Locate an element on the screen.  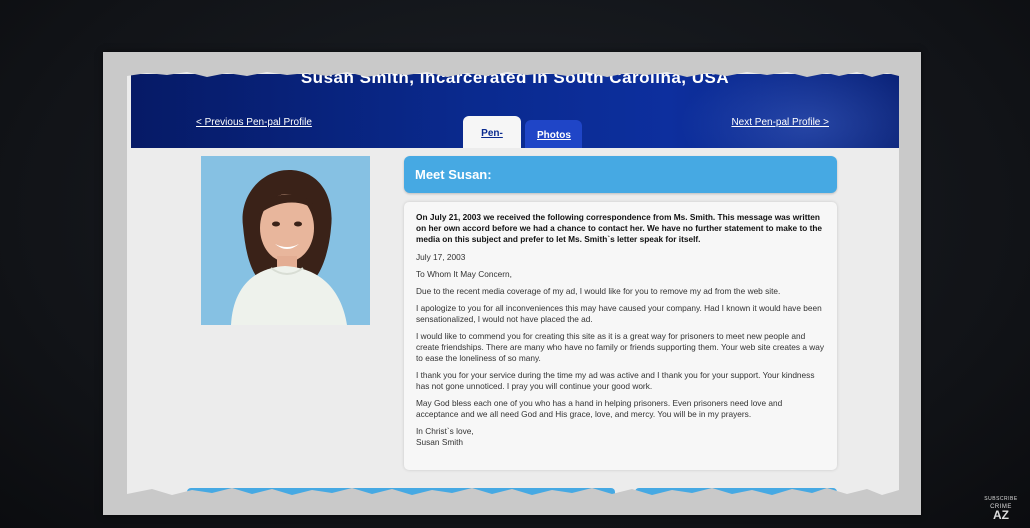
next-profile-link: Next Pen-pal Profile > is located at coordinates (780, 122).